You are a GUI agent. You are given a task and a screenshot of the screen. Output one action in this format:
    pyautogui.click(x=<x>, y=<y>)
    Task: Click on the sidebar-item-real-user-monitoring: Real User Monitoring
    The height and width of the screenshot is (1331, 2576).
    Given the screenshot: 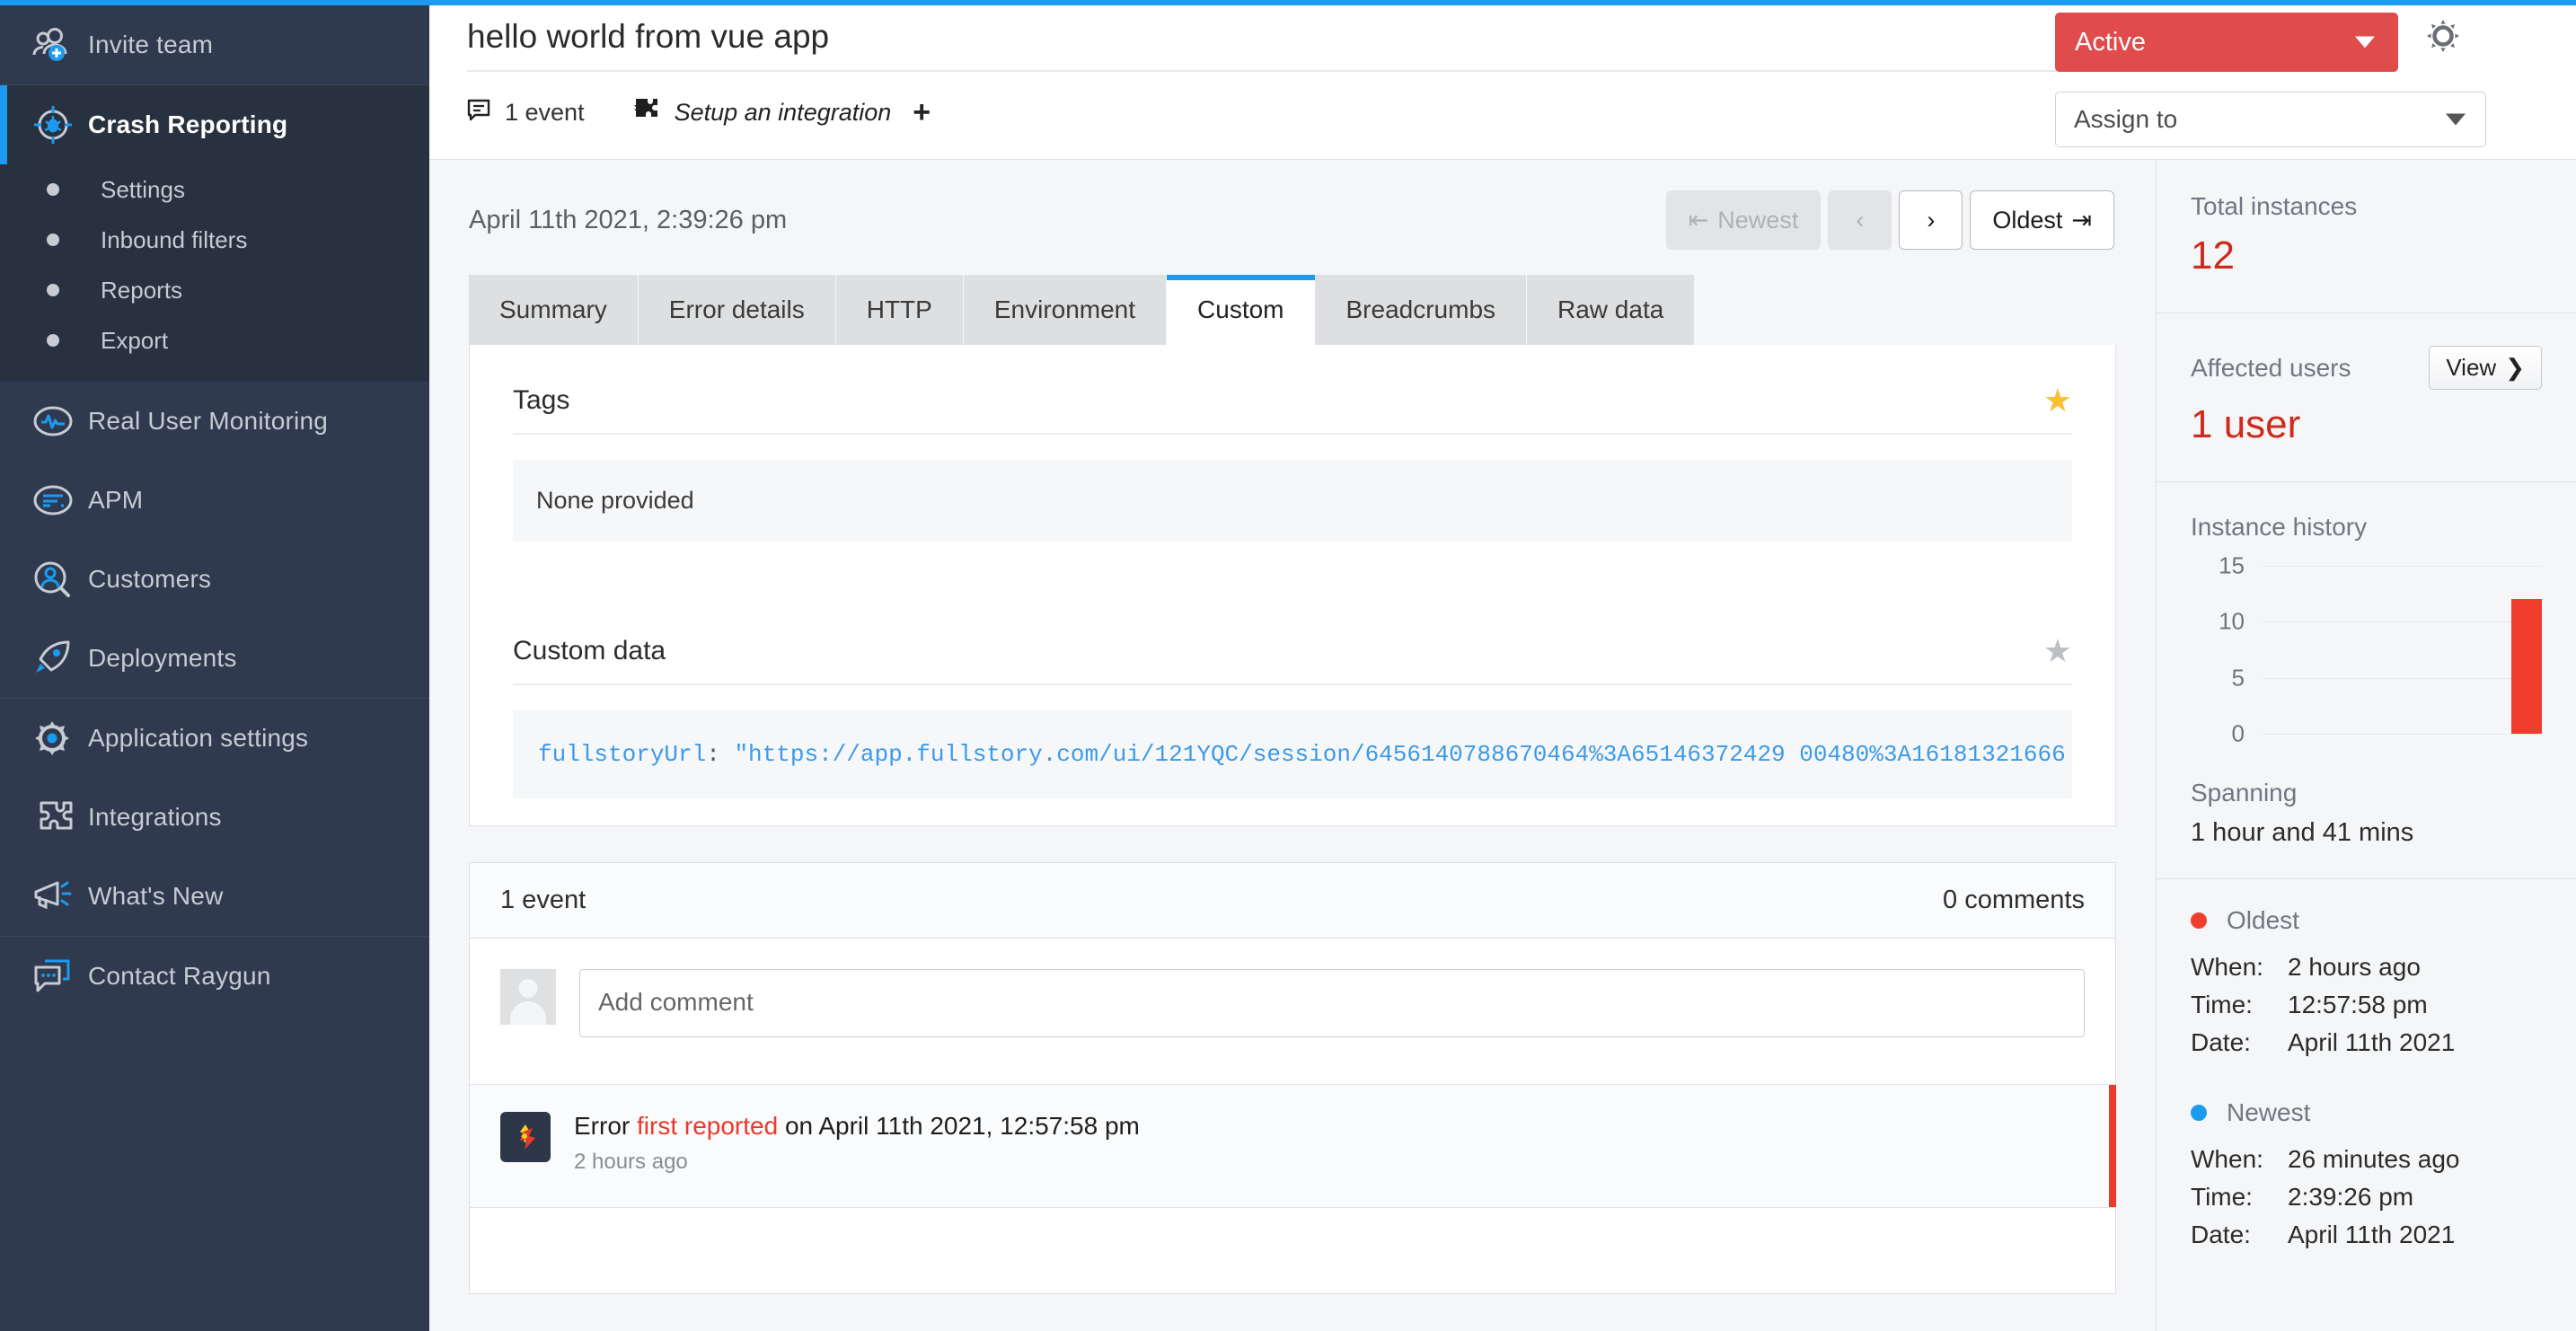 What is the action you would take?
    pyautogui.click(x=214, y=421)
    